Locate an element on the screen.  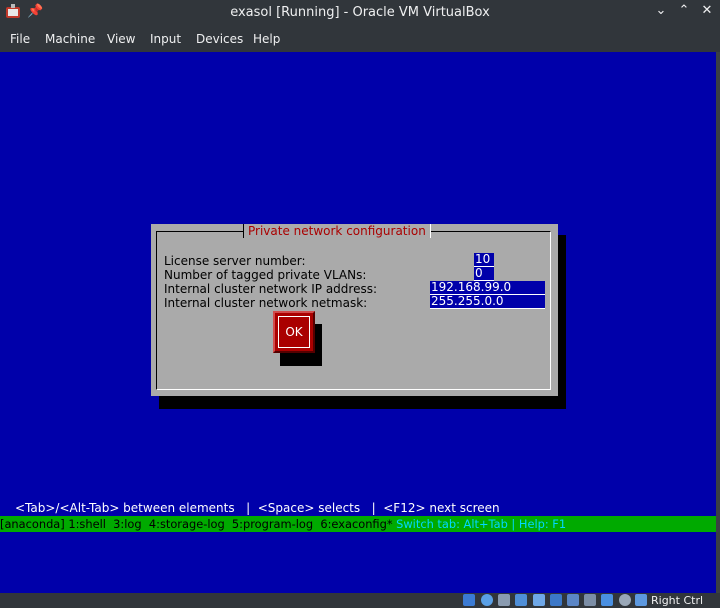
dialog-title: Private network configuration is located at coordinates (337, 231).